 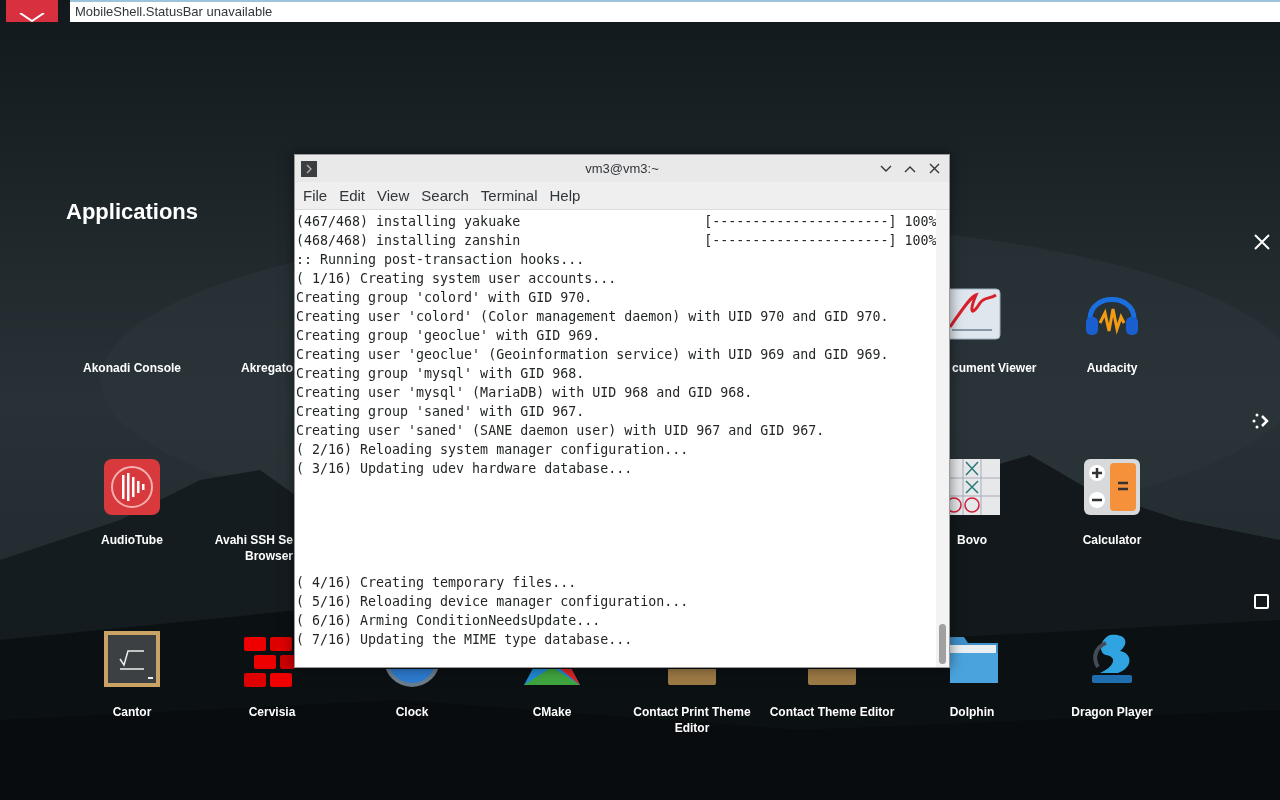 What do you see at coordinates (132, 368) in the screenshot?
I see `app-label: Akonadi Console` at bounding box center [132, 368].